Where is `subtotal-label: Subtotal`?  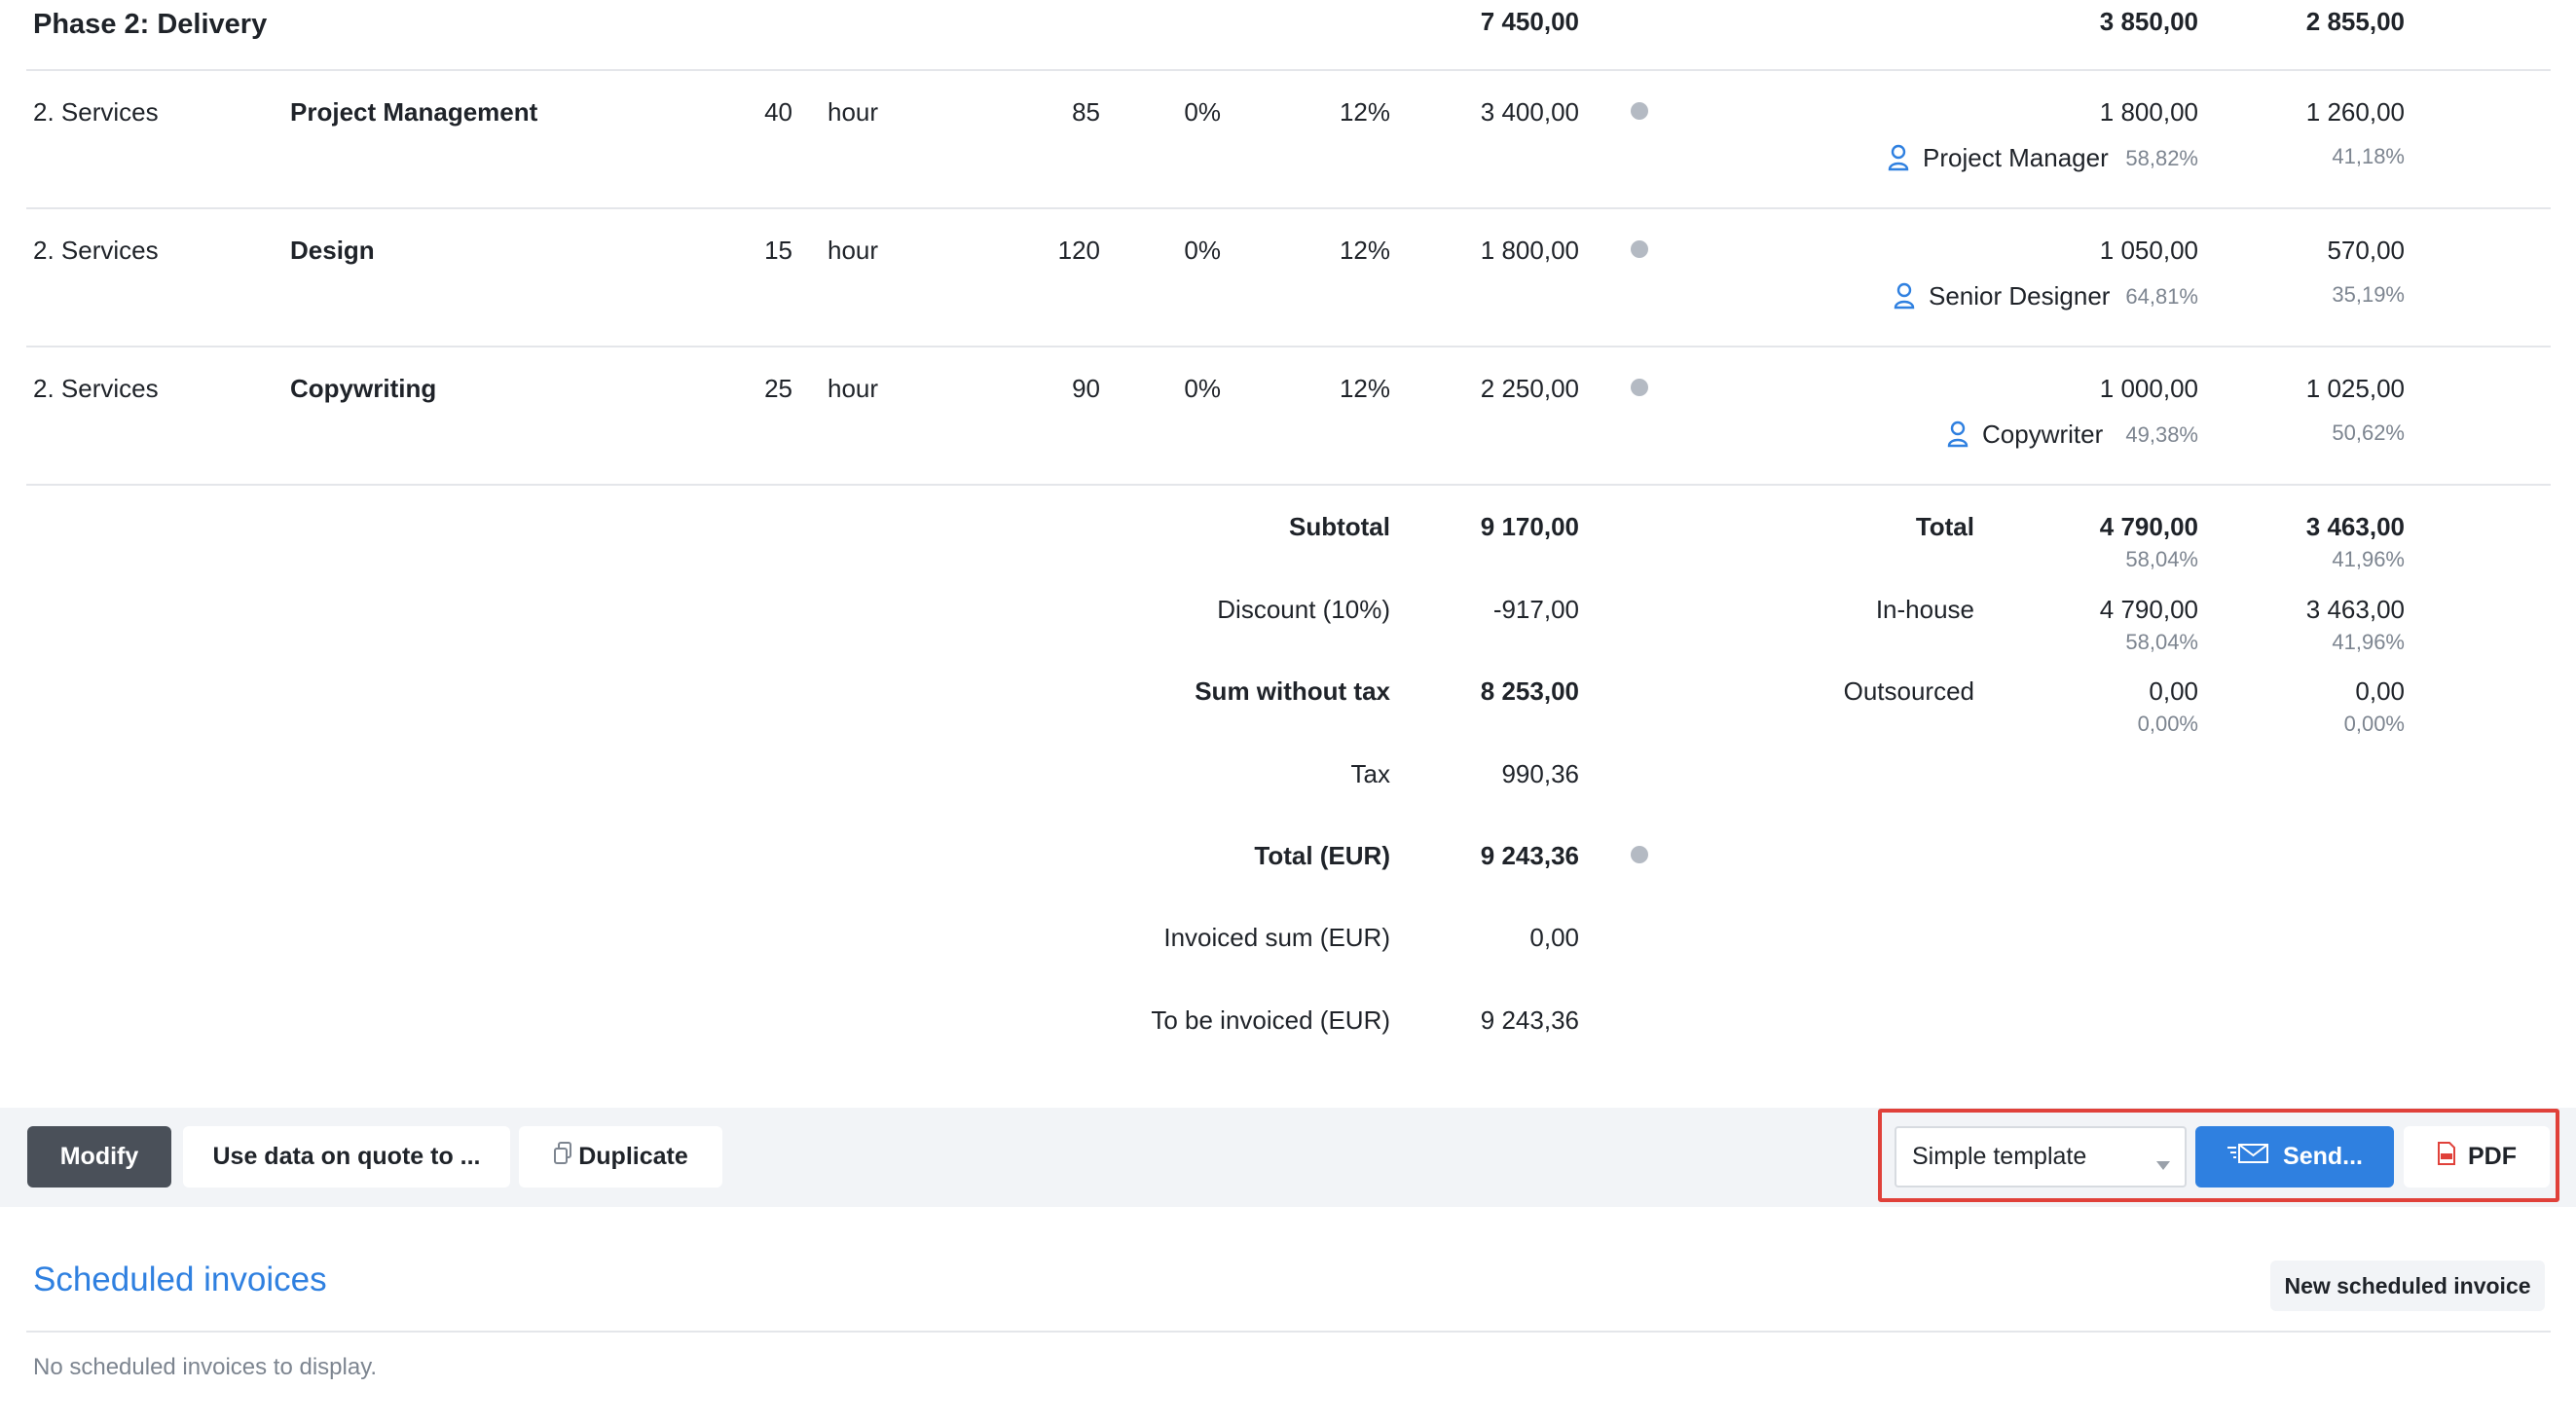 subtotal-label: Subtotal is located at coordinates (1339, 526).